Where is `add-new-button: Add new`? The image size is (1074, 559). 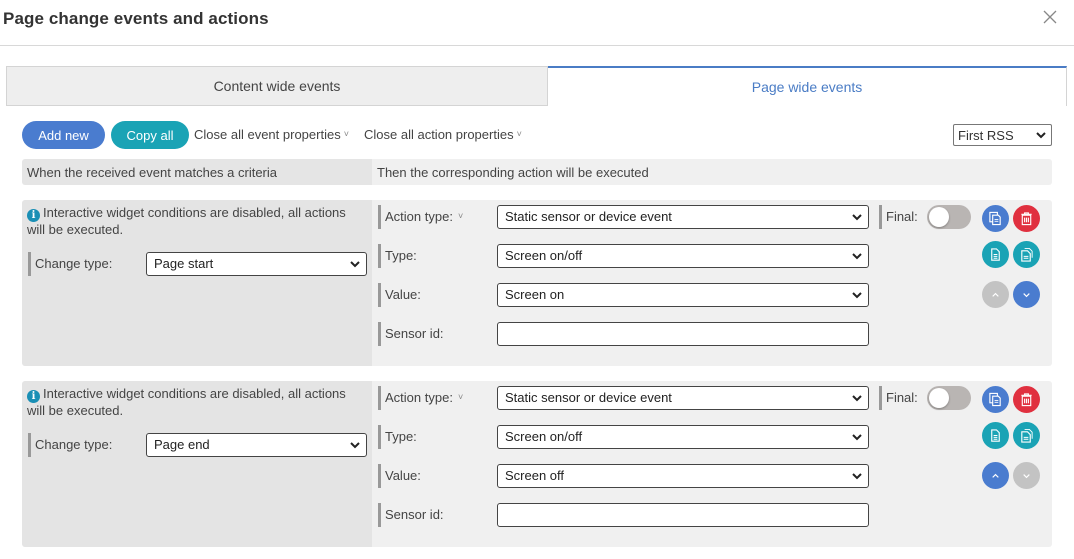
add-new-button: Add new is located at coordinates (63, 135).